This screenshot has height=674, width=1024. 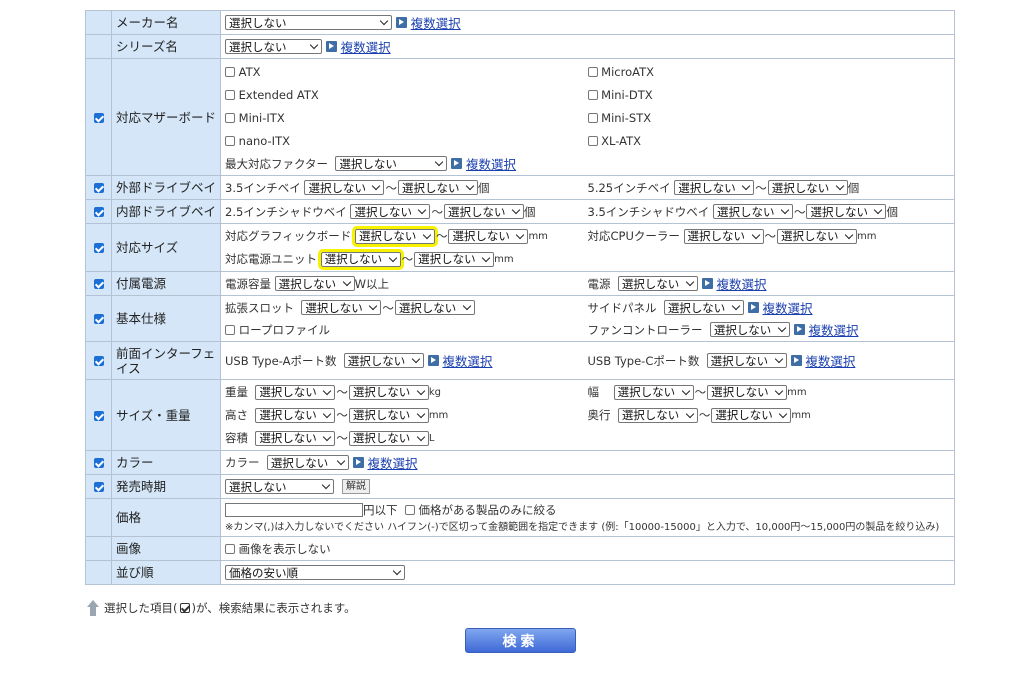 What do you see at coordinates (98, 117) in the screenshot?
I see `mb-include-checkbox` at bounding box center [98, 117].